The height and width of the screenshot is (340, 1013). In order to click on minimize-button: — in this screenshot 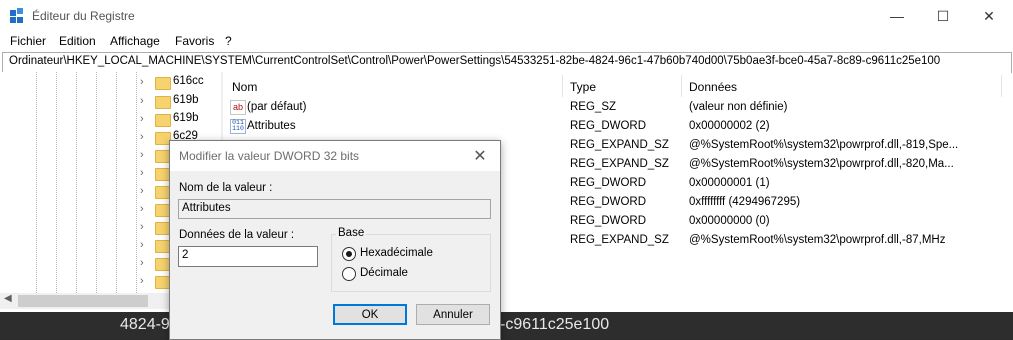, I will do `click(897, 16)`.